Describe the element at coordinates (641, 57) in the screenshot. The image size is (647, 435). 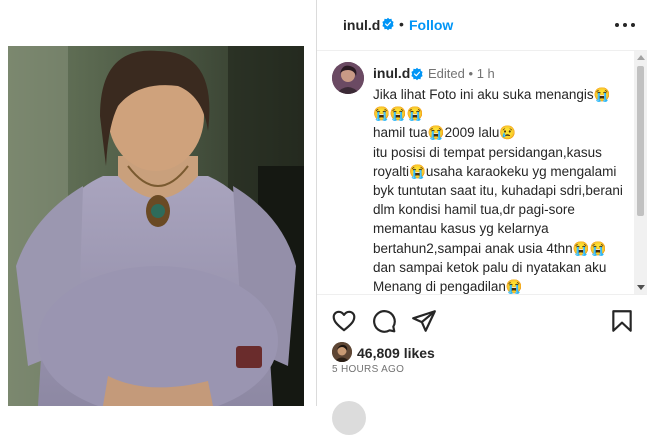
I see `scroll-up-arrow-icon` at that location.